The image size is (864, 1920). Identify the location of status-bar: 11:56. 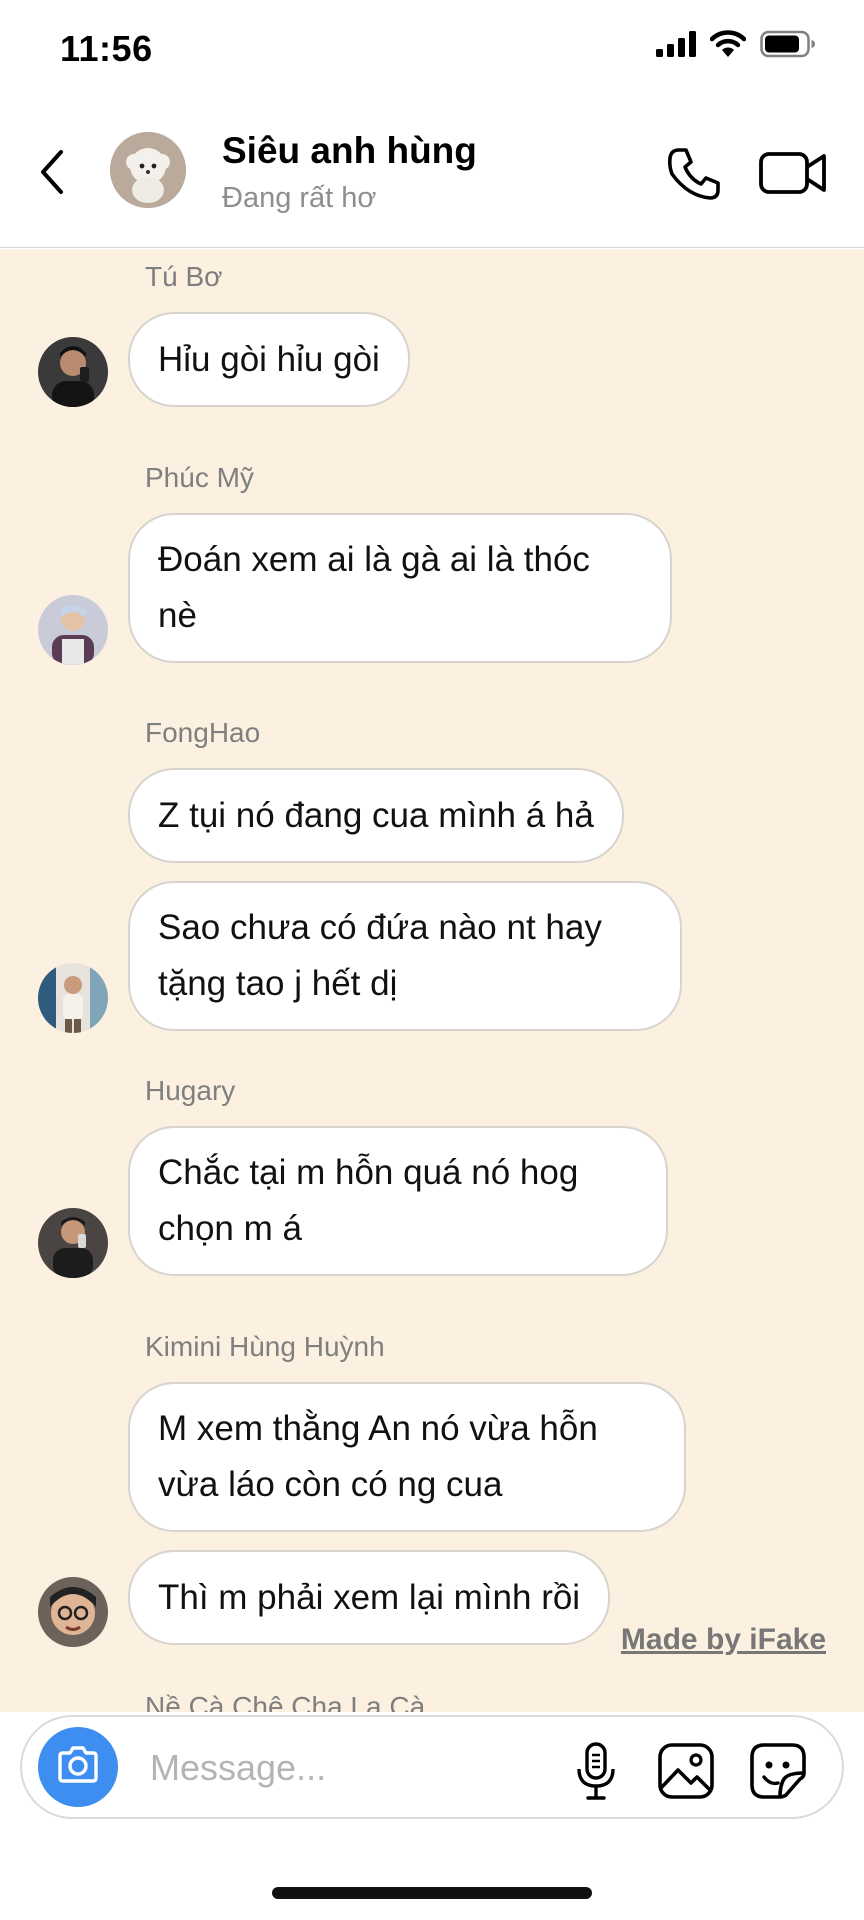
(432, 50).